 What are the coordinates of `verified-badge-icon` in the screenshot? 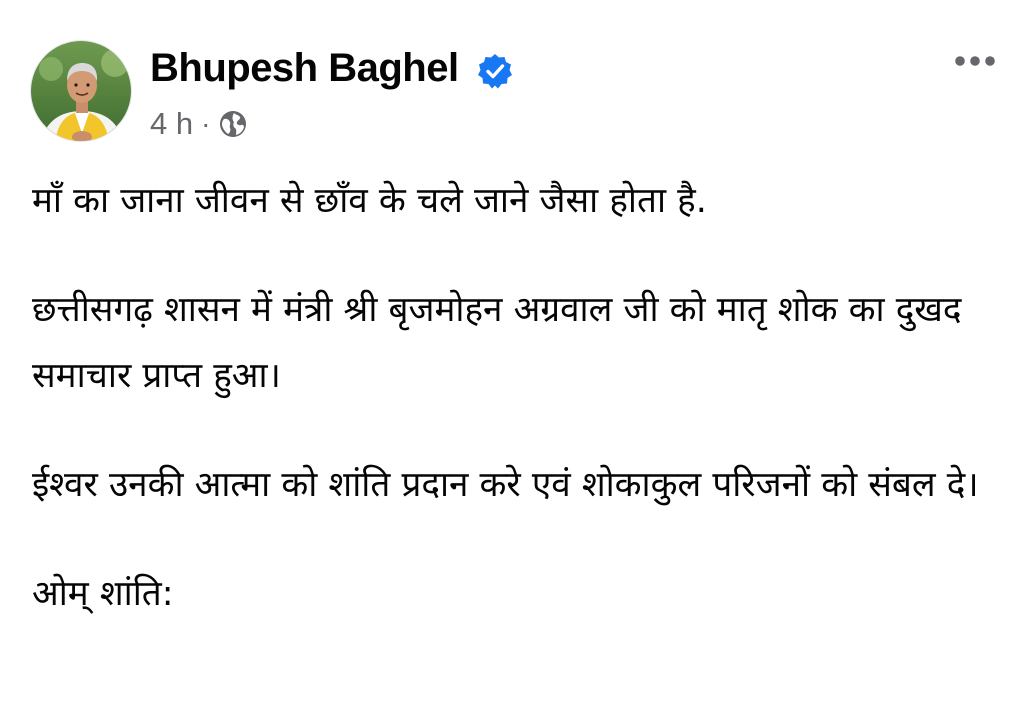 It's located at (495, 71).